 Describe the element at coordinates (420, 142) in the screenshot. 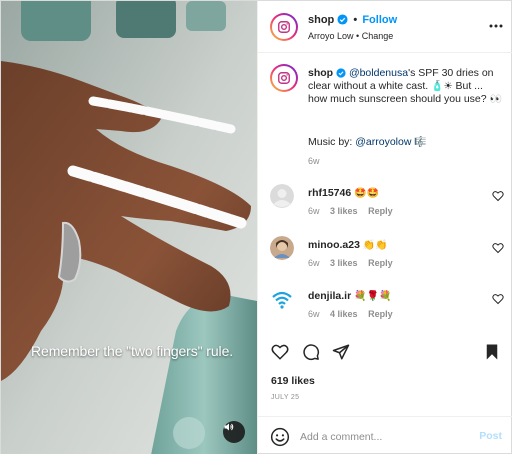

I see `music-emoji: 🎼` at that location.